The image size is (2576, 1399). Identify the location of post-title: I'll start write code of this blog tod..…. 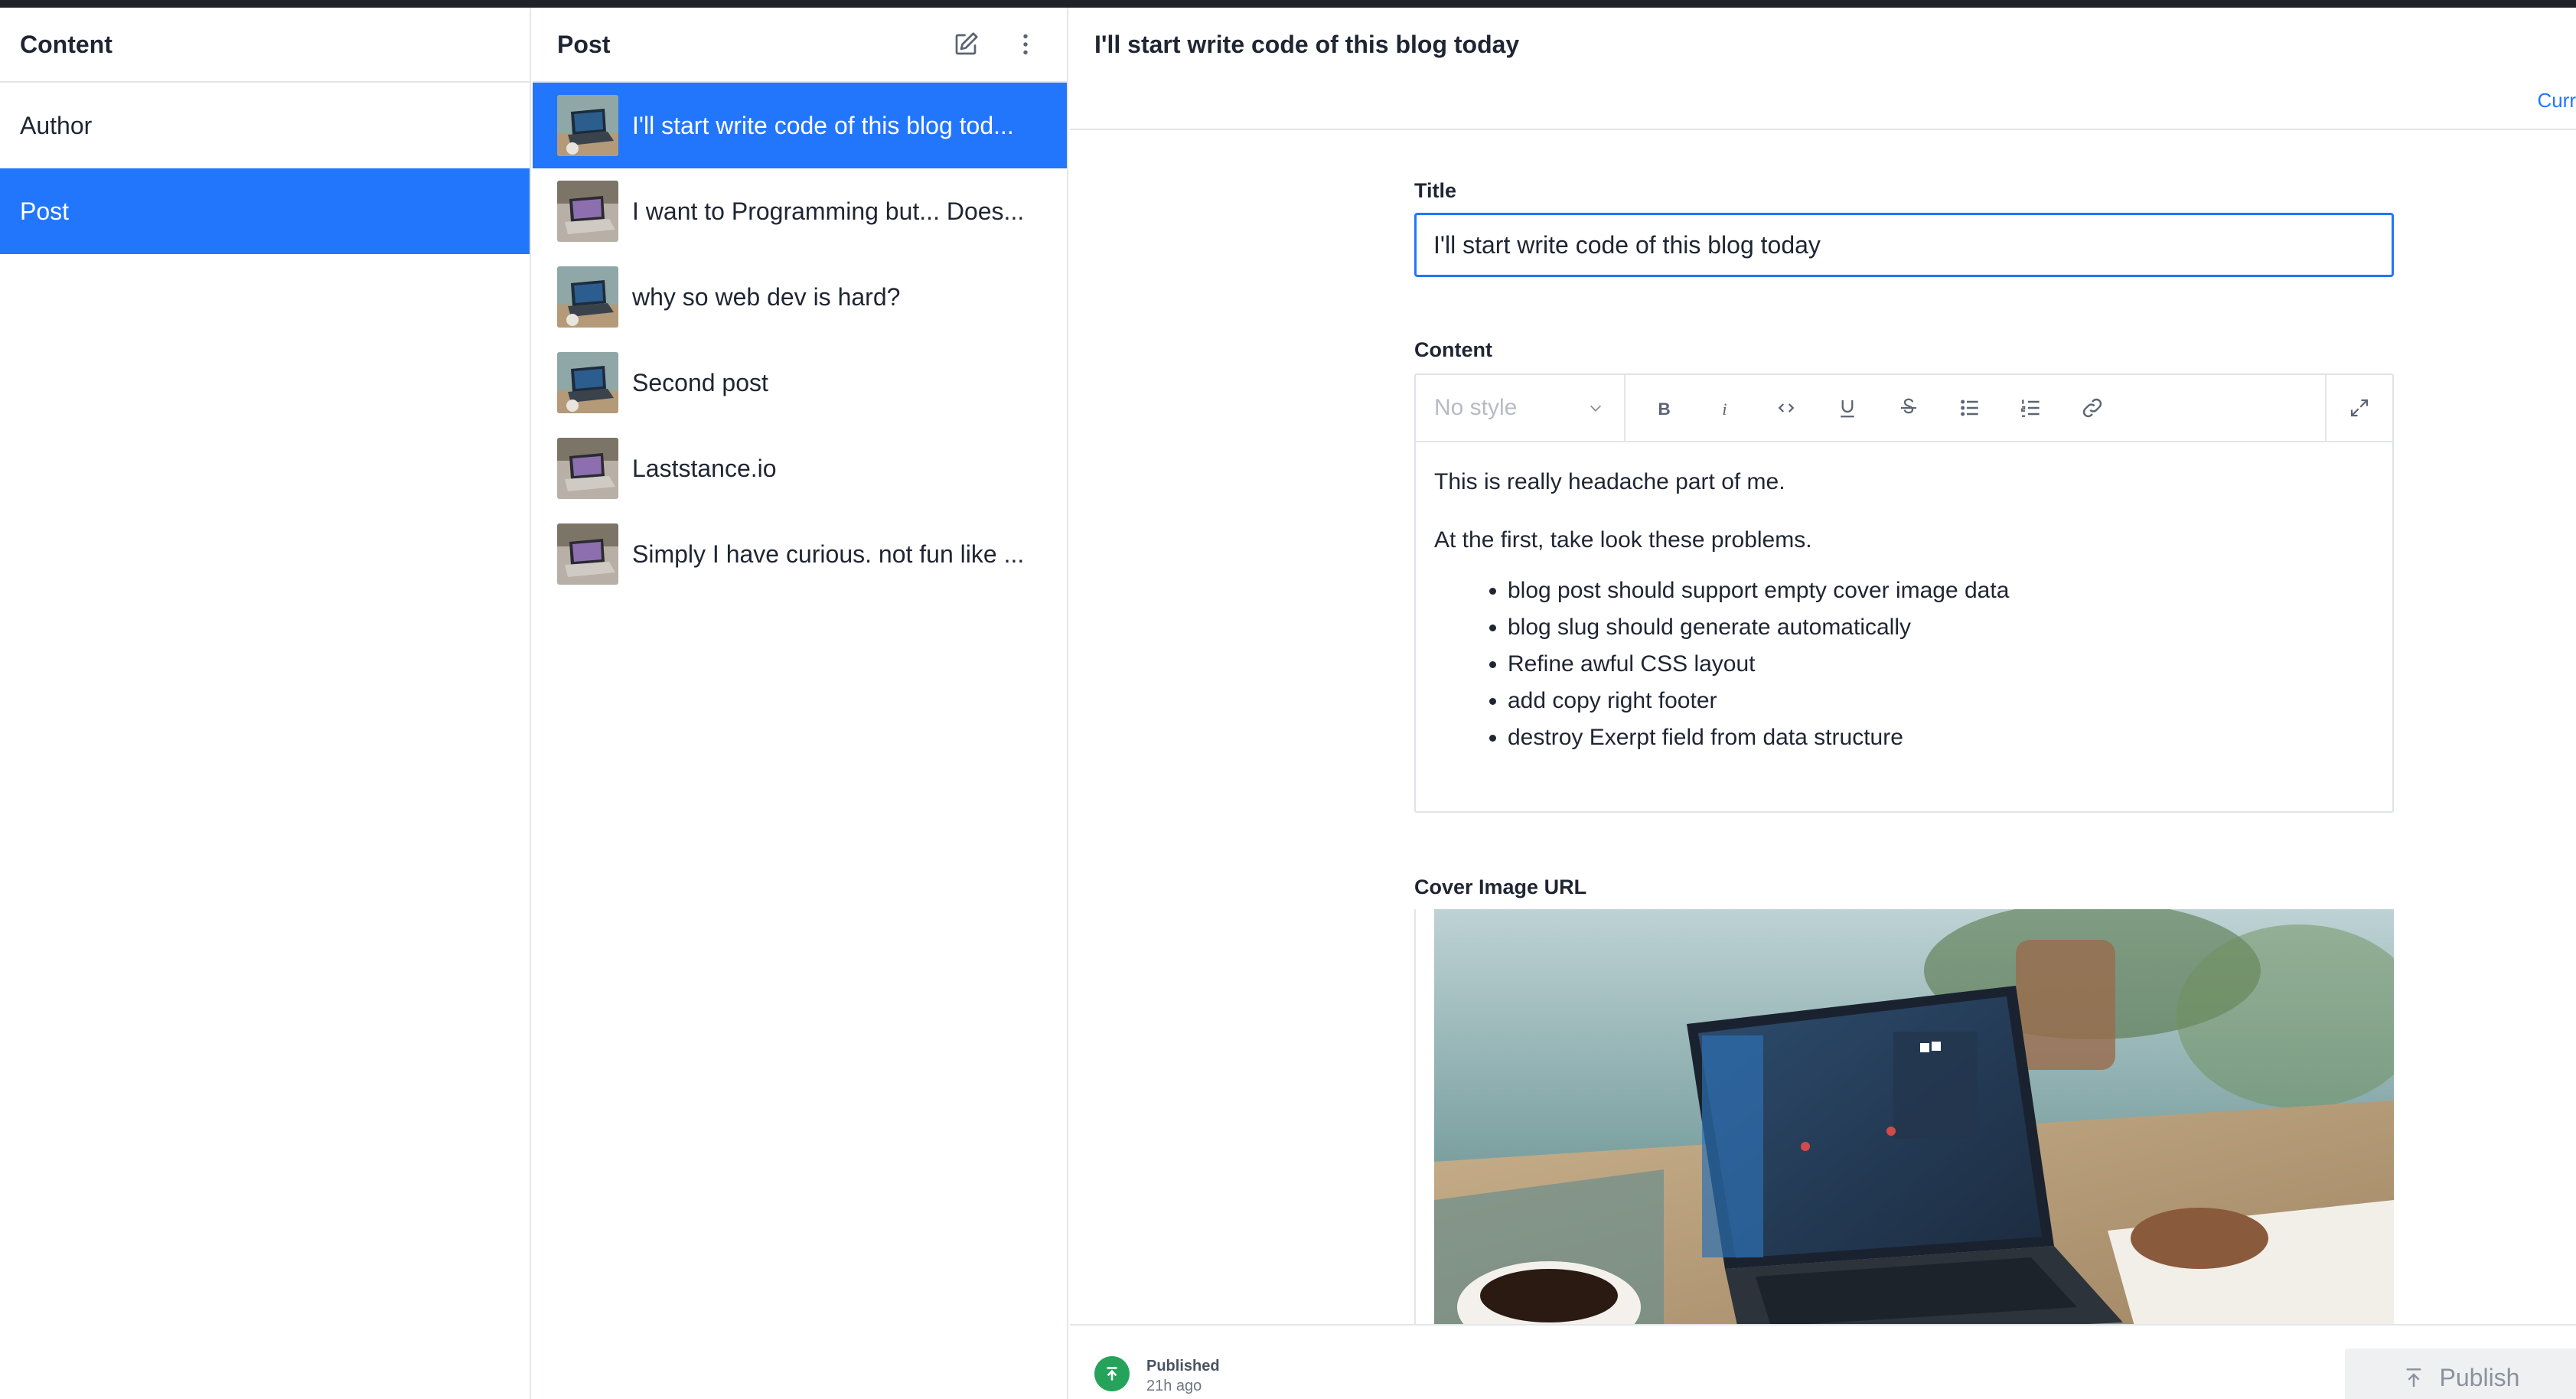
(823, 125).